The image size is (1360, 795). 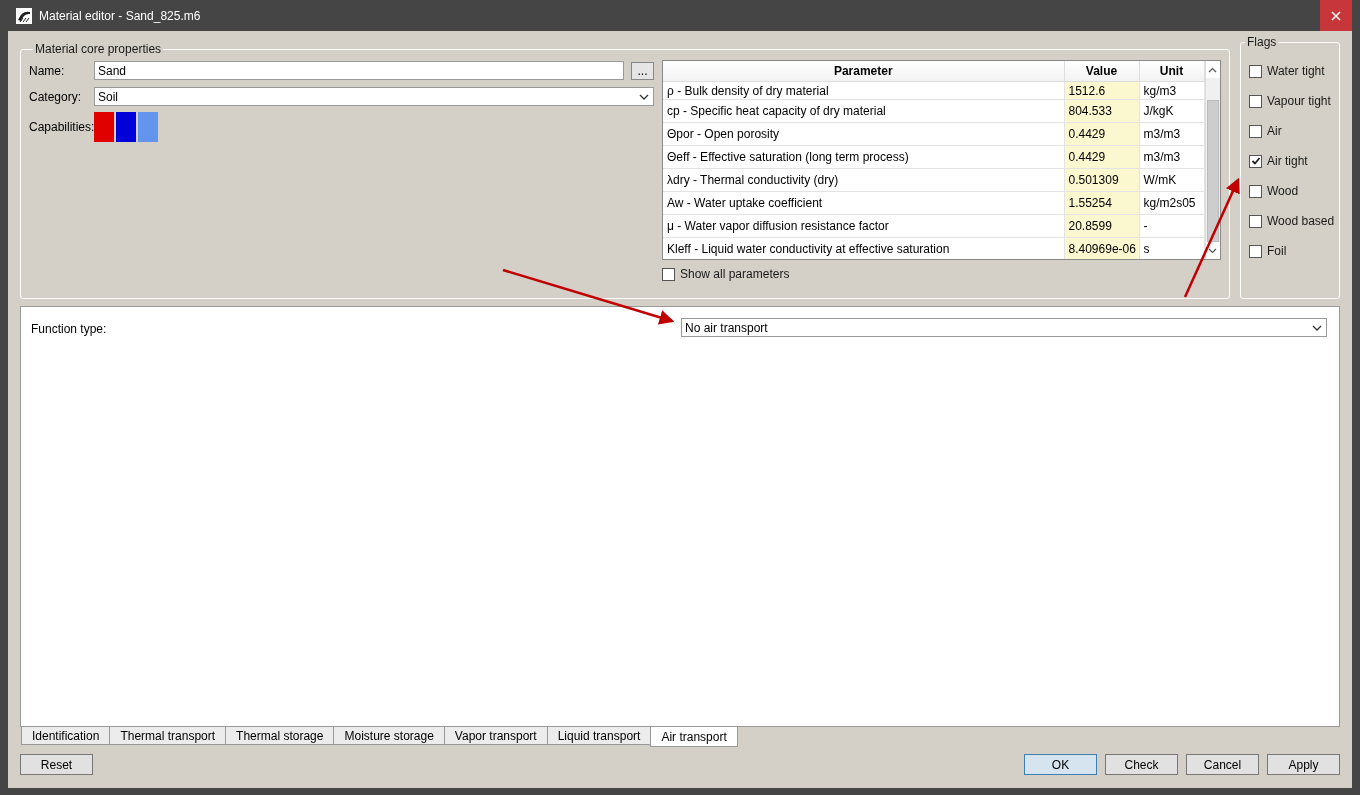 What do you see at coordinates (863, 157) in the screenshot?
I see `table-cell: Θeff - Effective saturation (long term process)` at bounding box center [863, 157].